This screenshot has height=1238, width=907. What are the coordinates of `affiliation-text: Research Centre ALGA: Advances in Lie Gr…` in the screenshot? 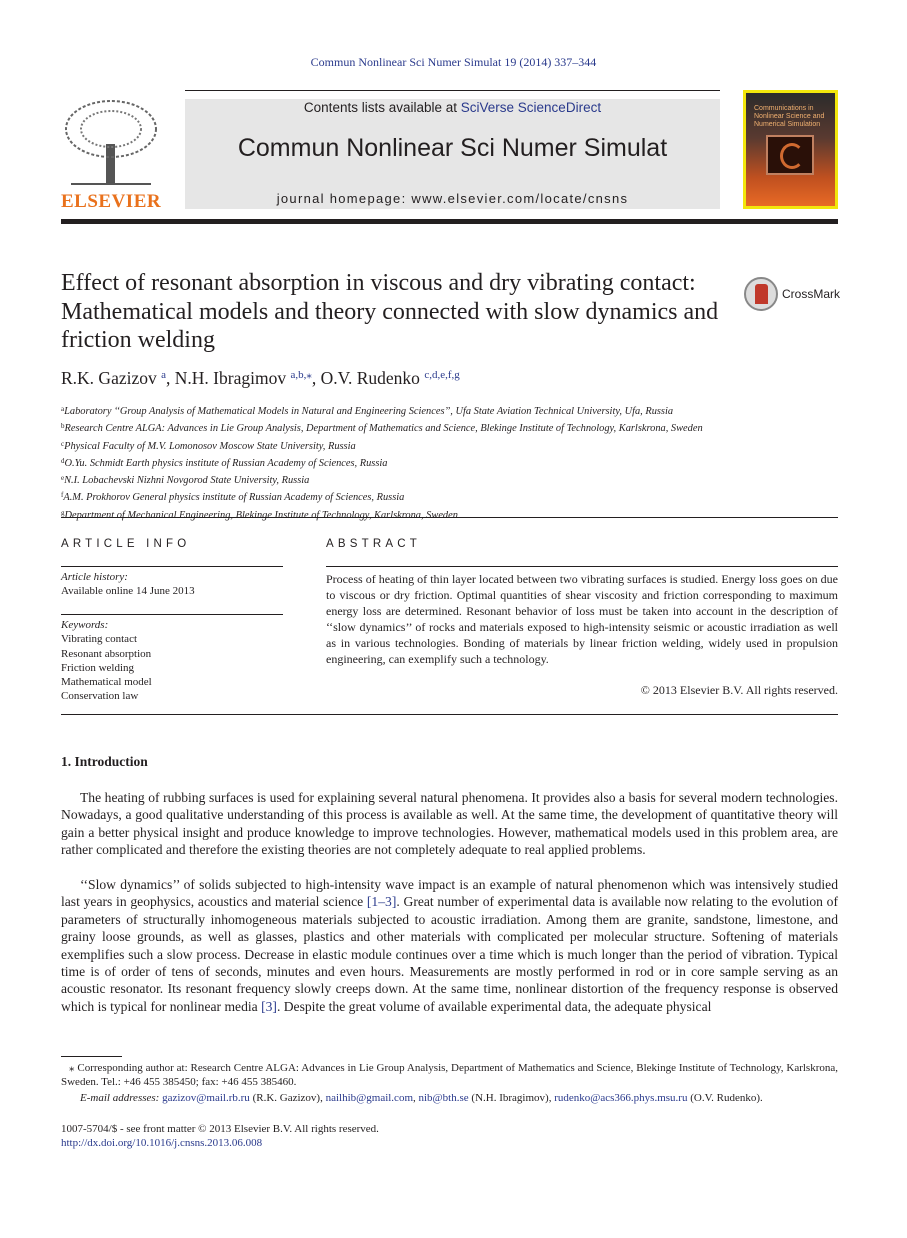 It's located at (383, 429).